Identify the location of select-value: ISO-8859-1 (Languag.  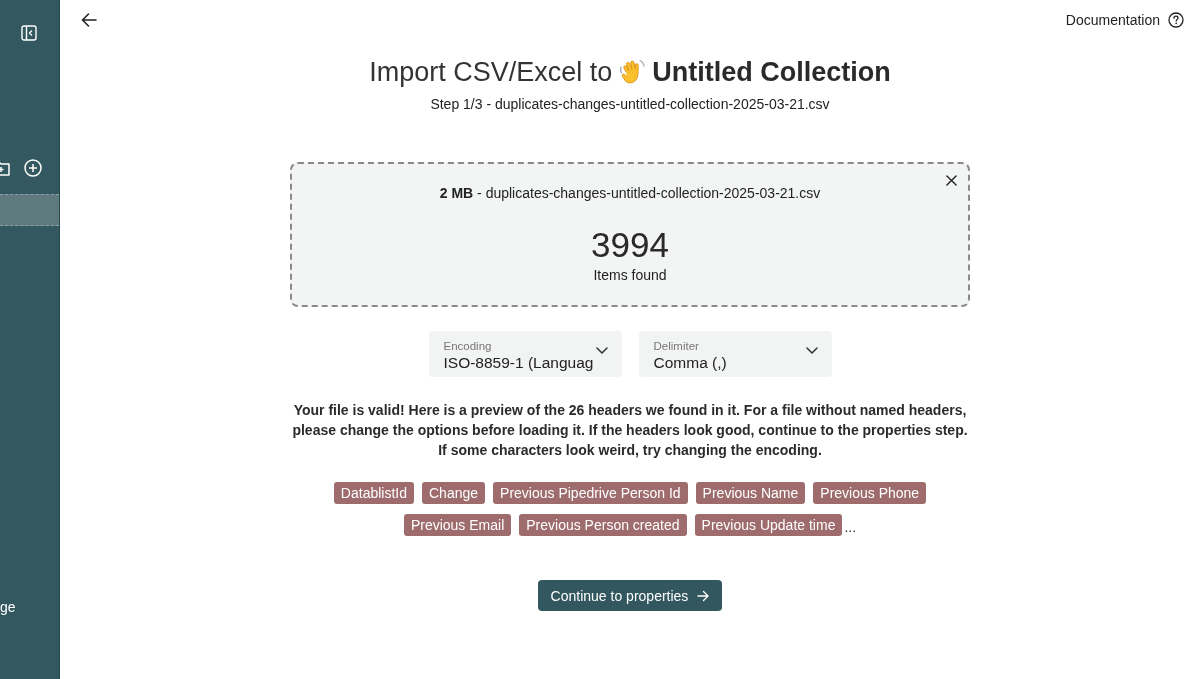
(518, 362).